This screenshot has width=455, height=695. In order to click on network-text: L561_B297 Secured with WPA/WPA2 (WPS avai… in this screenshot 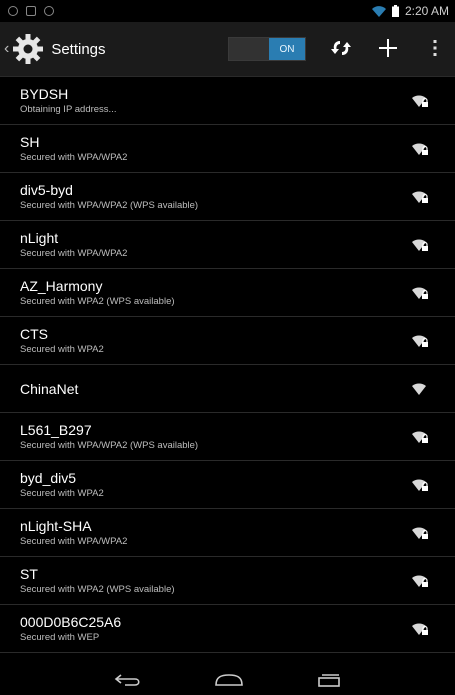, I will do `click(215, 437)`.